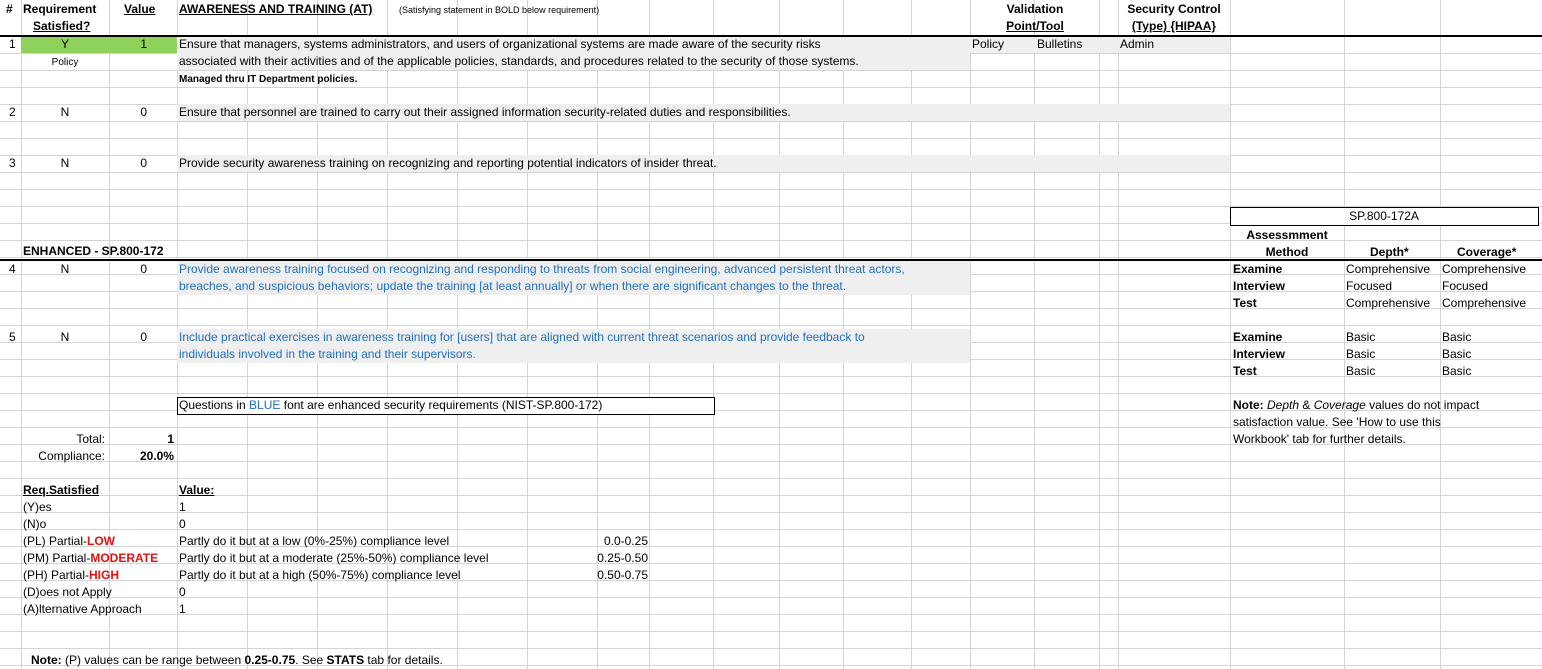 The image size is (1542, 669). I want to click on assessment-note: satisfaction value. See 'How to use this, so click(1337, 422).